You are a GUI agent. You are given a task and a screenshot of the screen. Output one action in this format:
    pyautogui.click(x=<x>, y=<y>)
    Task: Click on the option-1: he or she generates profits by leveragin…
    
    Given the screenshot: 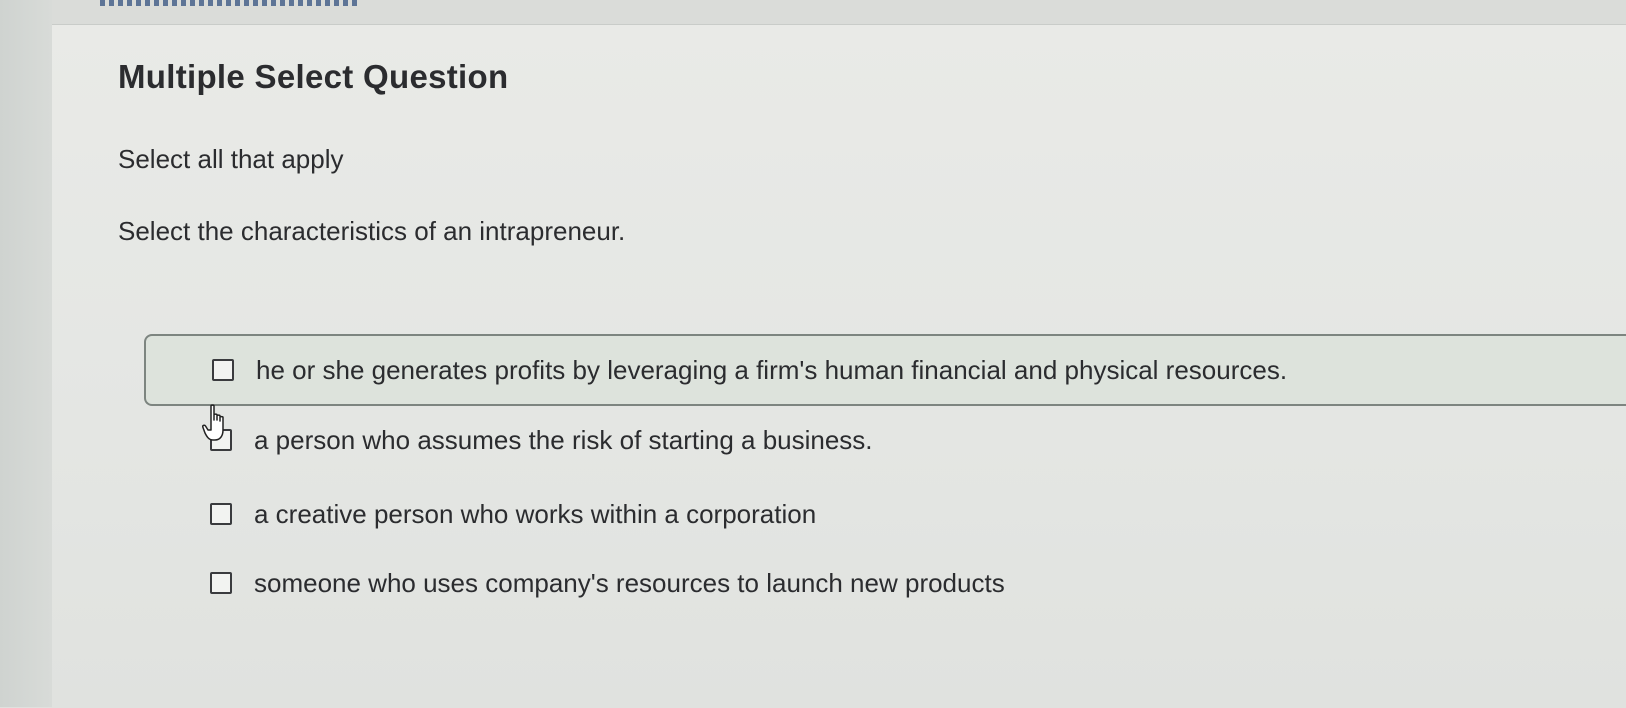 What is the action you would take?
    pyautogui.click(x=885, y=370)
    